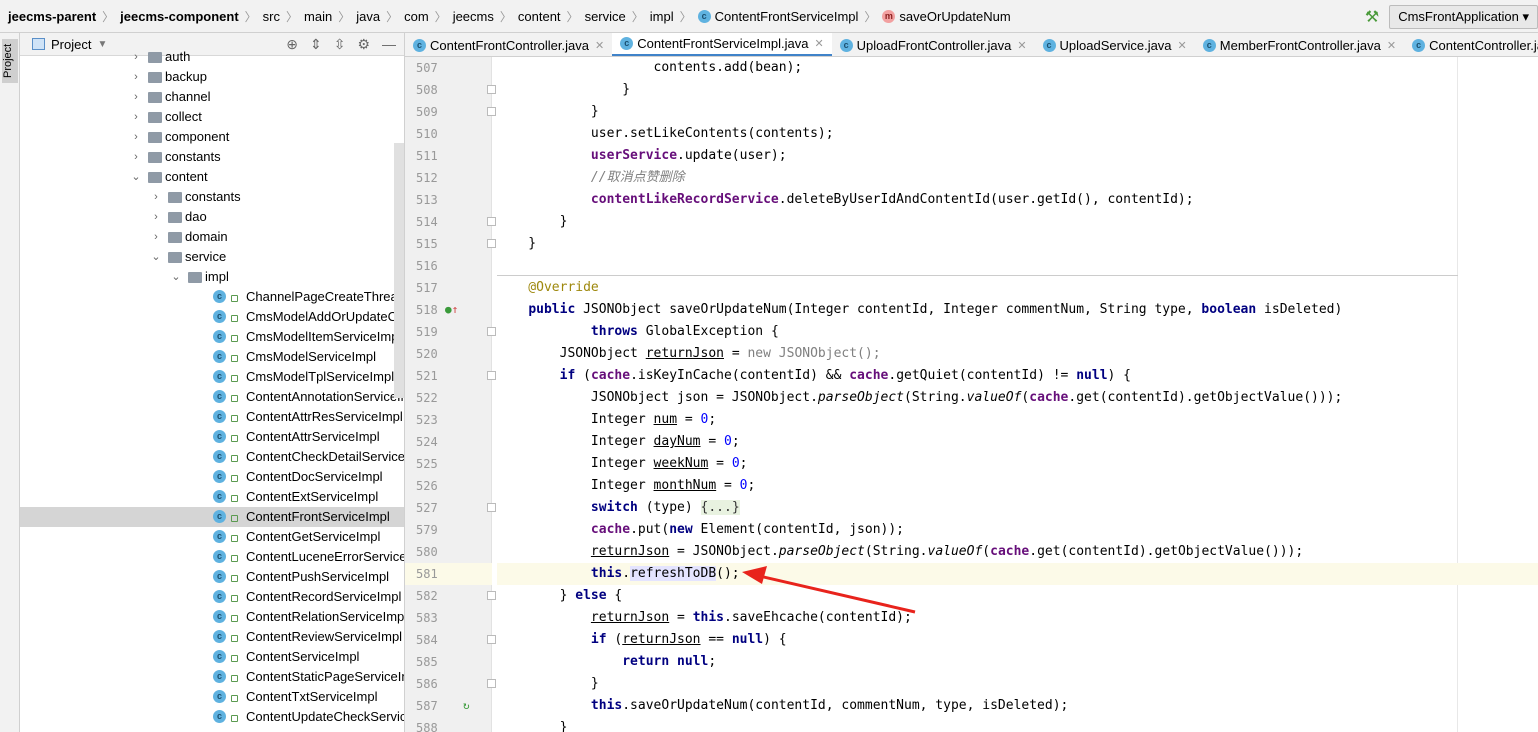  Describe the element at coordinates (212, 237) in the screenshot. I see `tree-item: › domain` at that location.